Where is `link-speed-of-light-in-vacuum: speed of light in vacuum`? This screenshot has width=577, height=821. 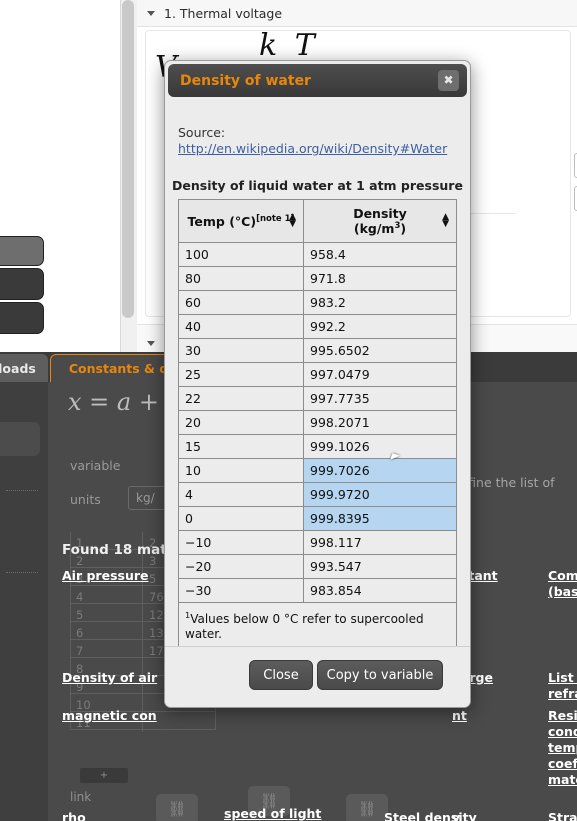 link-speed-of-light-in-vacuum: speed of light in vacuum is located at coordinates (274, 813).